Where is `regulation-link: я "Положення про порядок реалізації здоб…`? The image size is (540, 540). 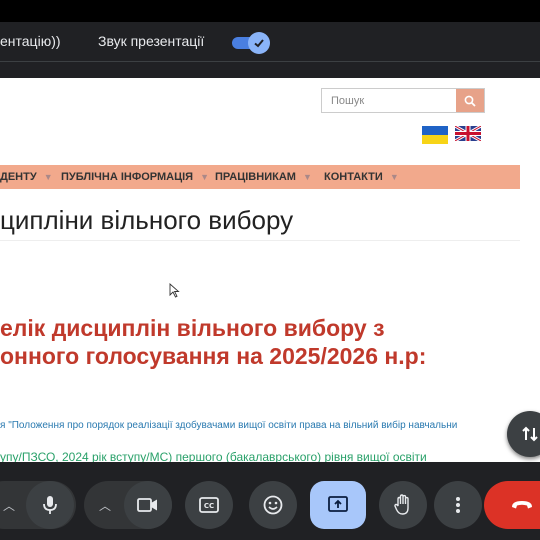 regulation-link: я "Положення про порядок реалізації здоб… is located at coordinates (228, 425).